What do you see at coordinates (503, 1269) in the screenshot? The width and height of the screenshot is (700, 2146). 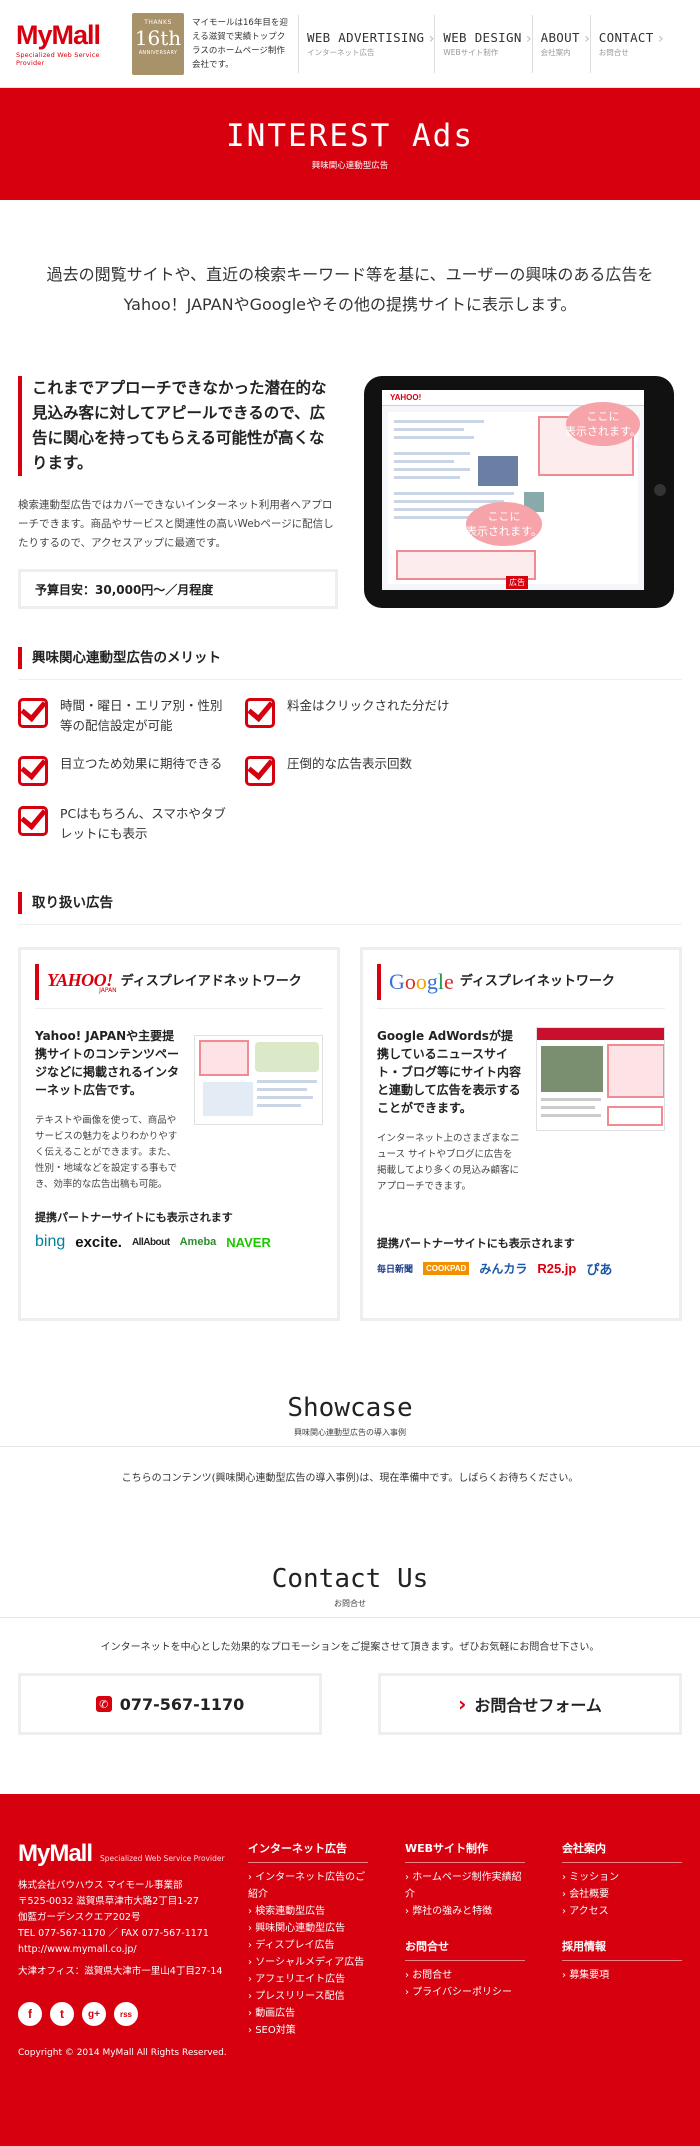 I see `minkara-logo: みんカラ` at bounding box center [503, 1269].